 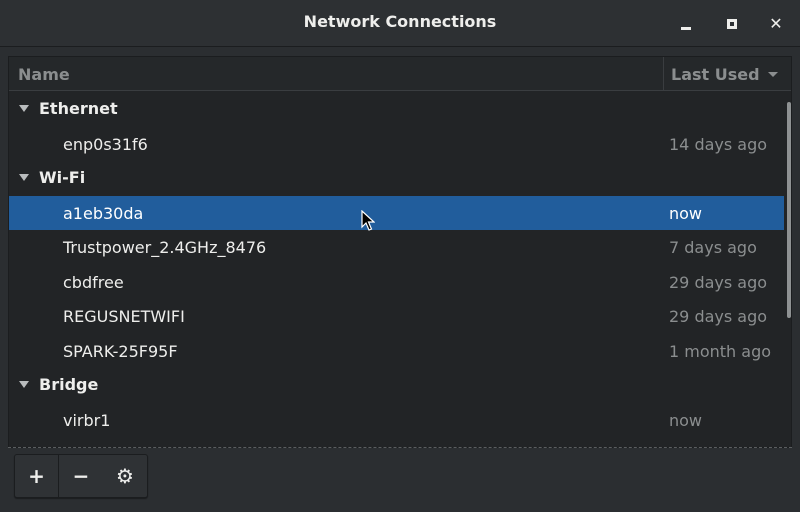 I want to click on column-header-name: Name, so click(x=44, y=74).